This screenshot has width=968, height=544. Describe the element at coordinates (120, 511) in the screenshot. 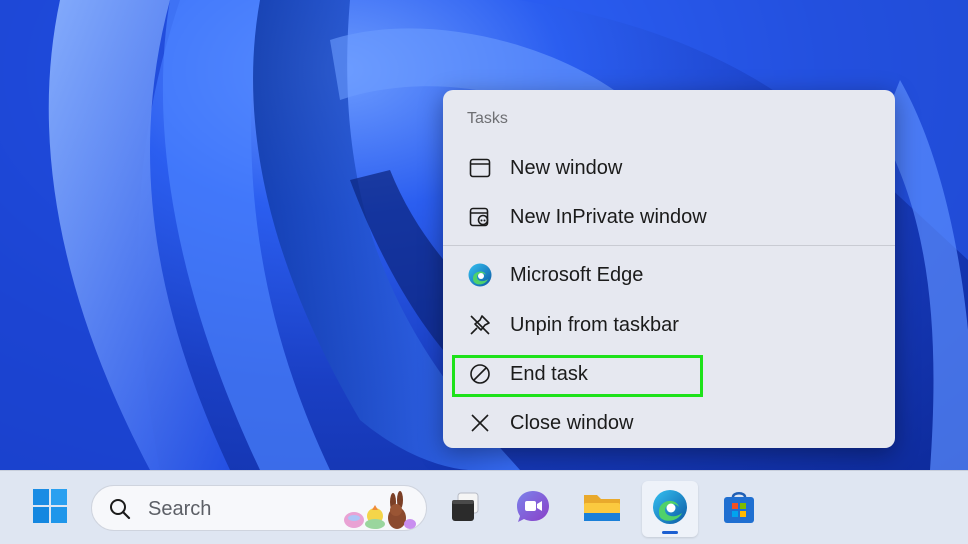

I see `search-icon` at that location.